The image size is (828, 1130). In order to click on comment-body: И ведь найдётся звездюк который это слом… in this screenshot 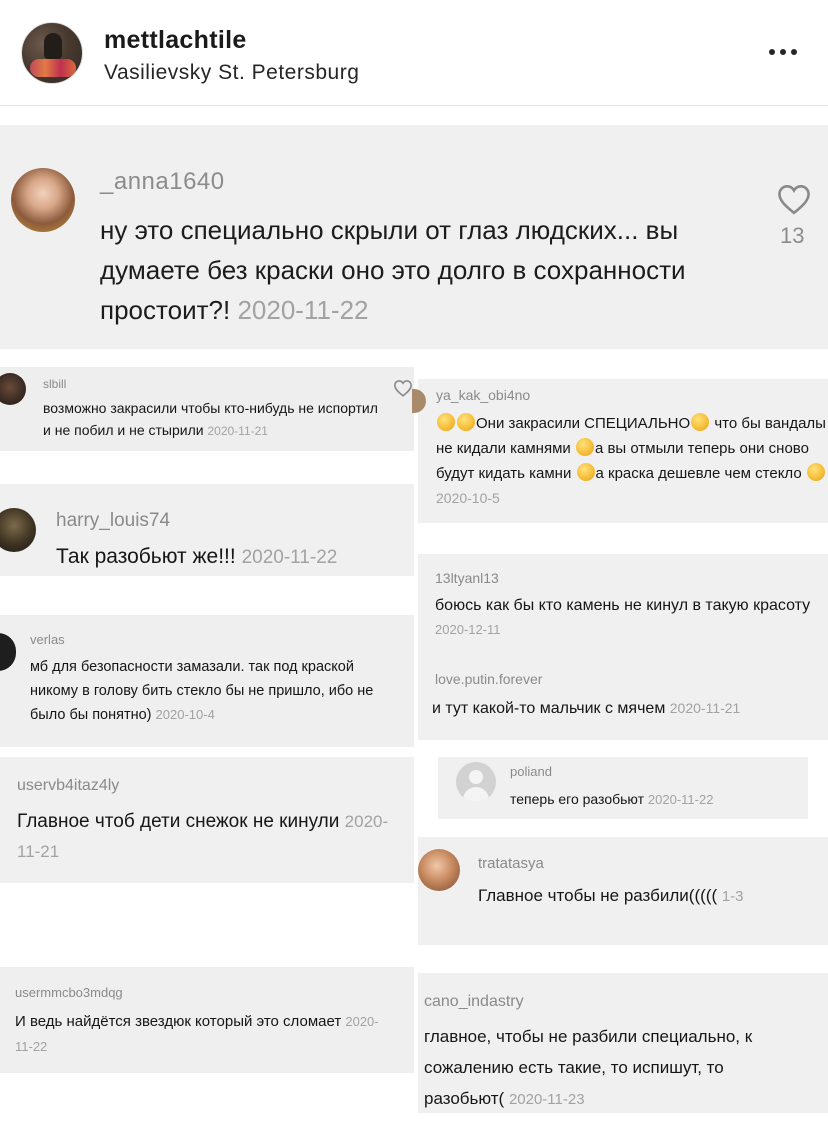, I will do `click(178, 1021)`.